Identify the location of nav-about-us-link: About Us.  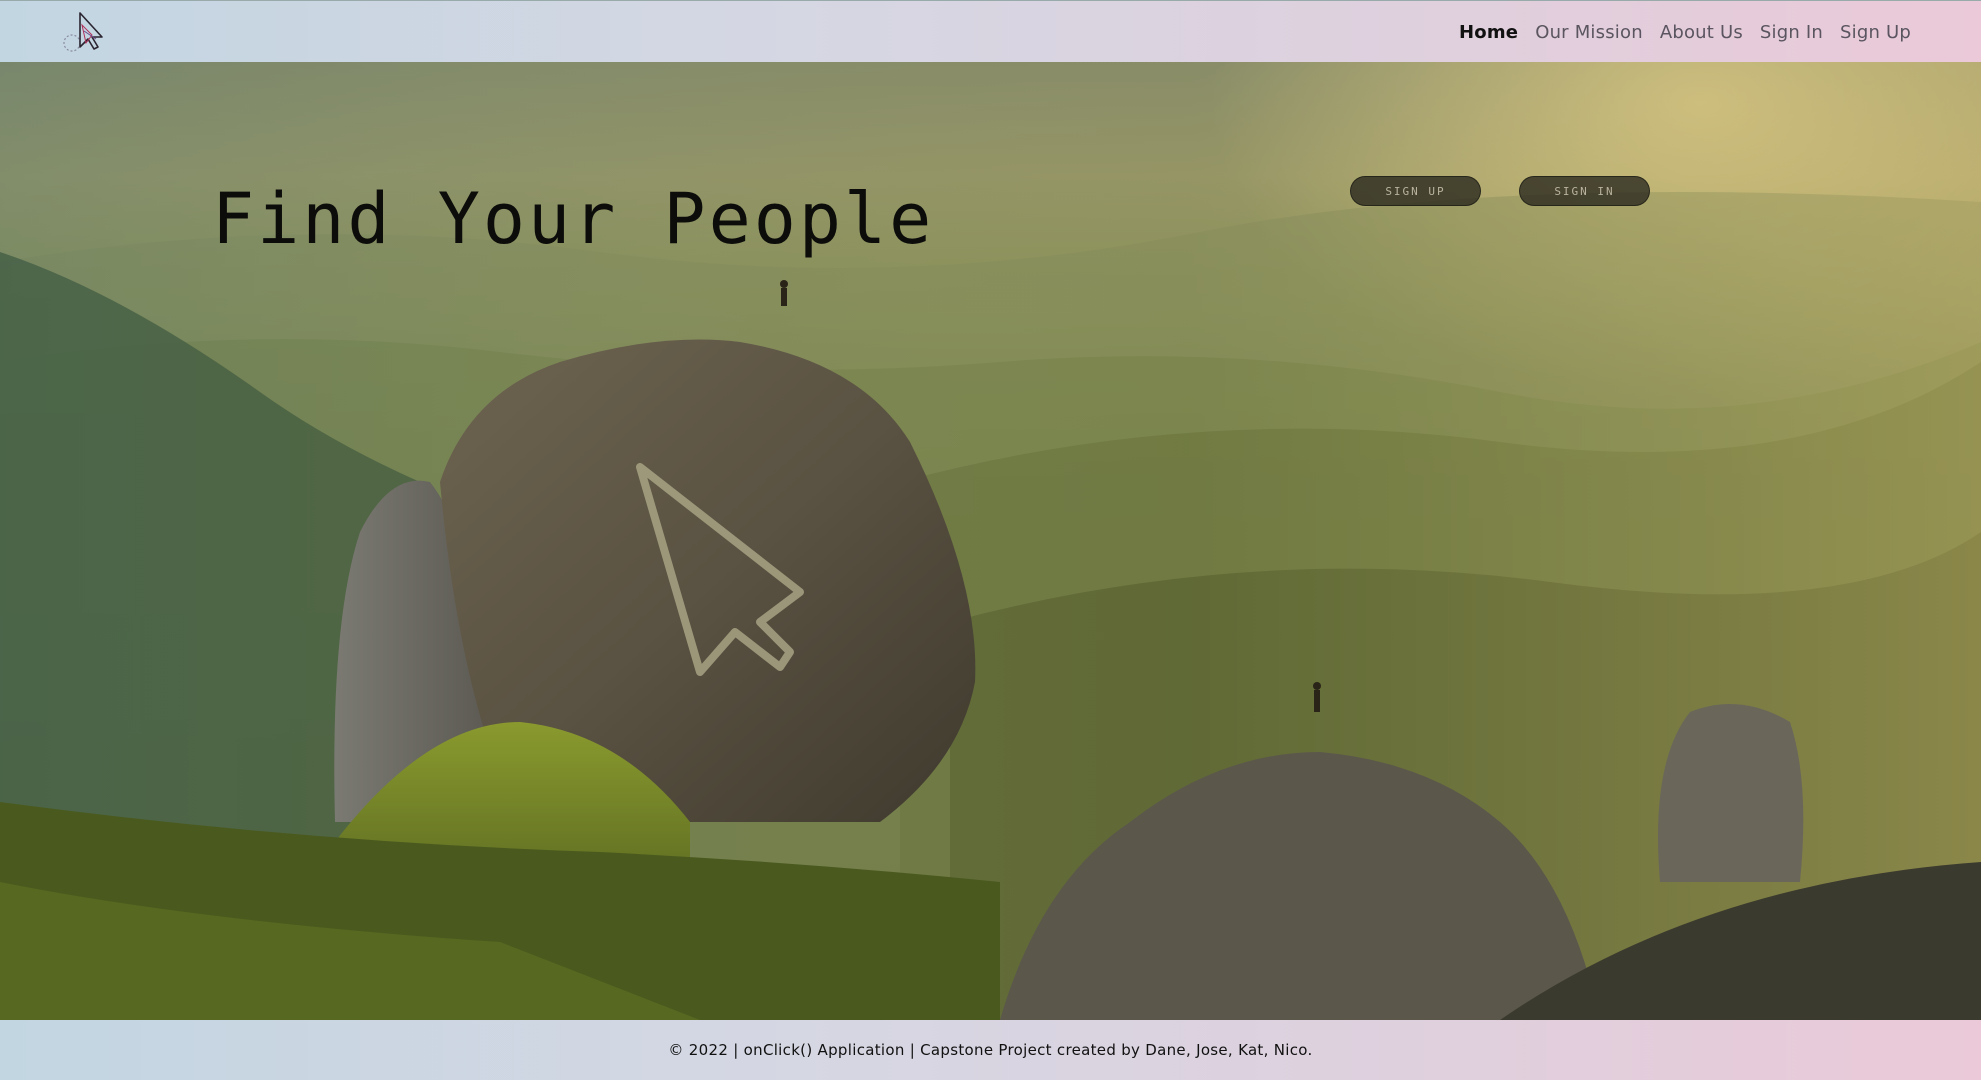
(1701, 32).